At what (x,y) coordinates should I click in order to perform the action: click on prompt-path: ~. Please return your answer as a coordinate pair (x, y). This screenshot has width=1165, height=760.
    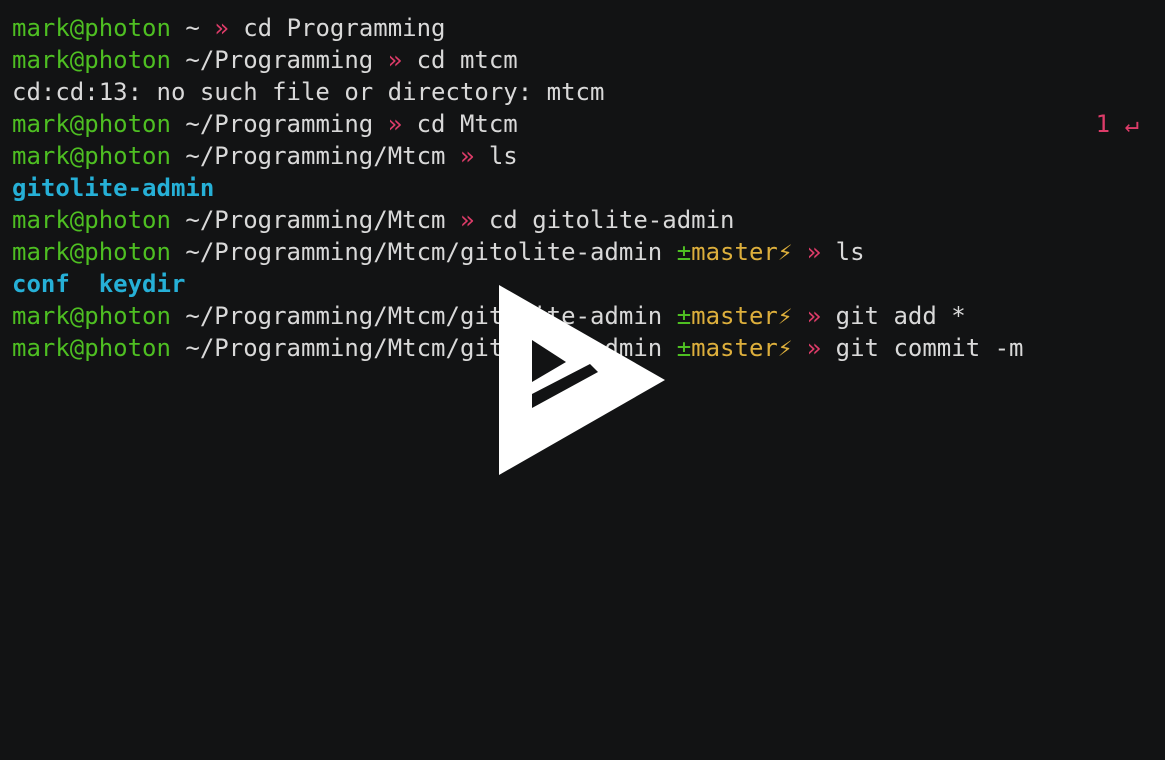
    Looking at the image, I should click on (192, 28).